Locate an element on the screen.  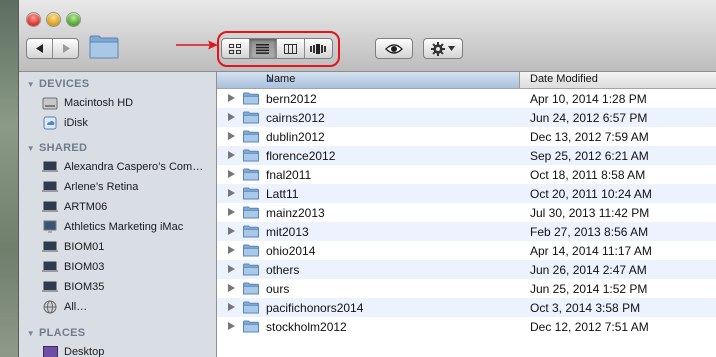
file-name: dublin2012 is located at coordinates (295, 137).